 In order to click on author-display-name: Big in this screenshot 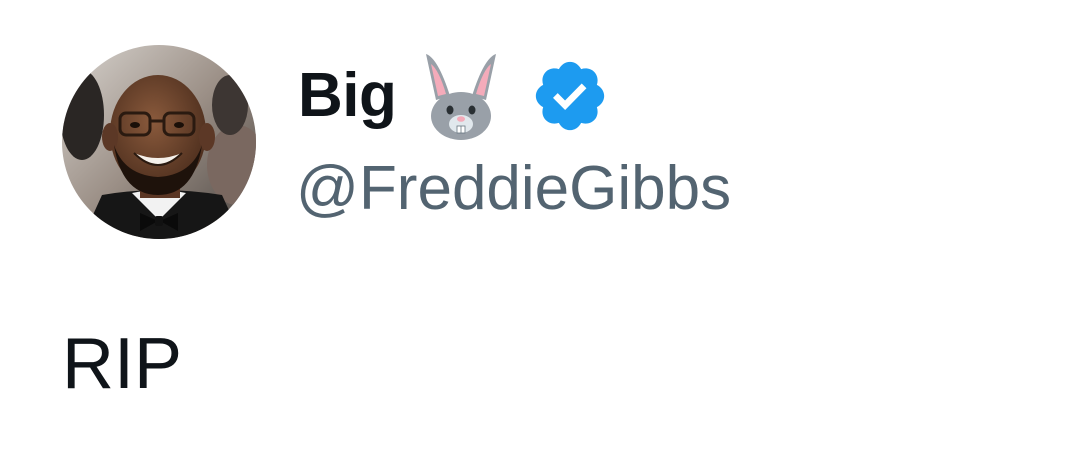, I will do `click(347, 96)`.